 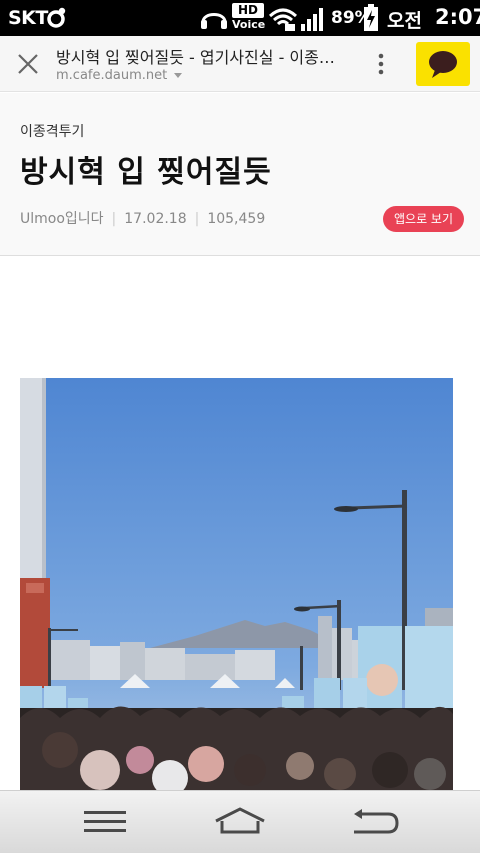 What do you see at coordinates (214, 21) in the screenshot?
I see `headset-icon` at bounding box center [214, 21].